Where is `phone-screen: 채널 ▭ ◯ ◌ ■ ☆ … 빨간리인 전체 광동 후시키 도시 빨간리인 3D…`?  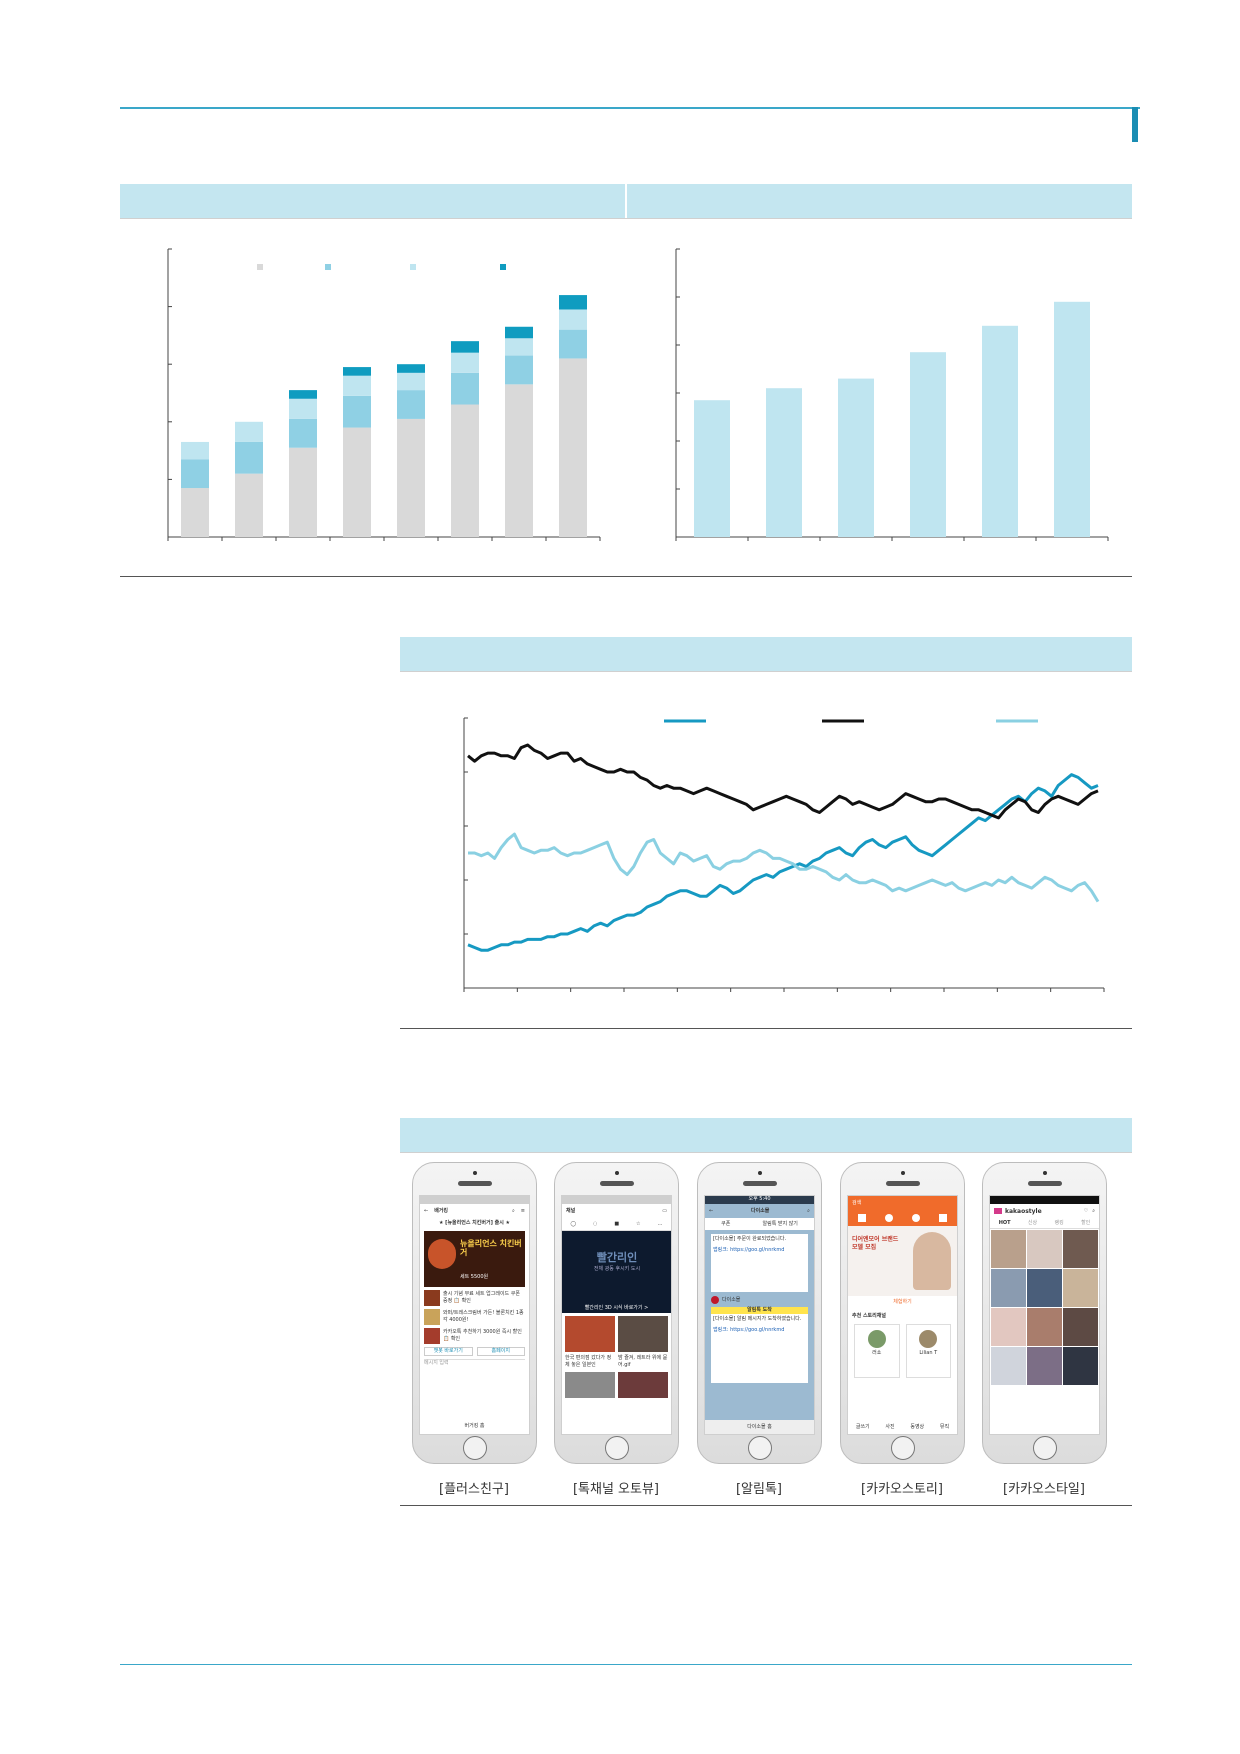
phone-screen: 채널 ▭ ◯ ◌ ■ ☆ … 빨간리인 전체 광동 후시키 도시 빨간리인 3D… is located at coordinates (616, 1315).